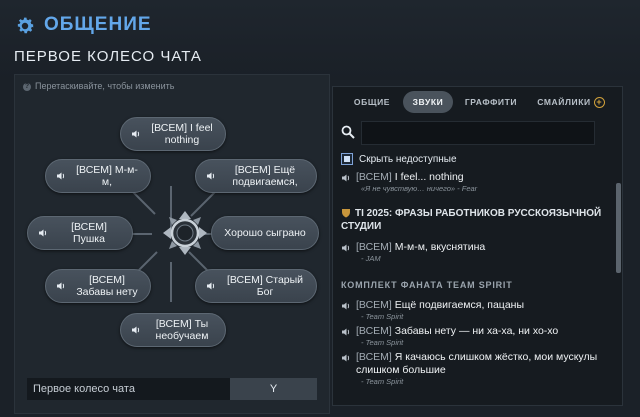 Image resolution: width=640 pixels, height=417 pixels. Describe the element at coordinates (458, 305) in the screenshot. I see `phrase-text: Ещё подвигаемся, пацаны` at that location.